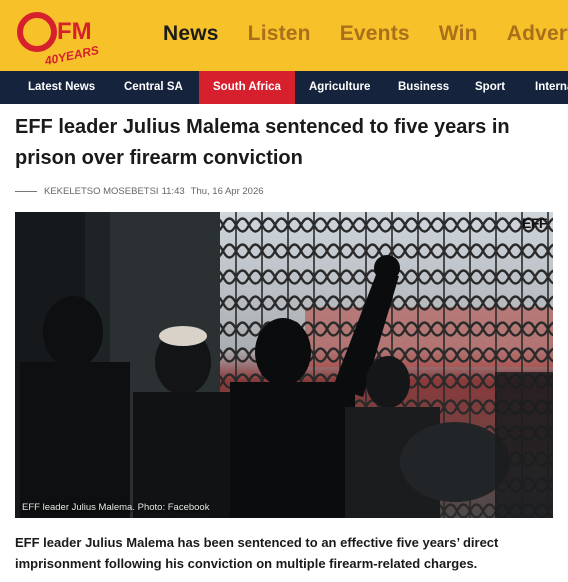  I want to click on ofm-logo: FM 40YEARS, so click(66, 37).